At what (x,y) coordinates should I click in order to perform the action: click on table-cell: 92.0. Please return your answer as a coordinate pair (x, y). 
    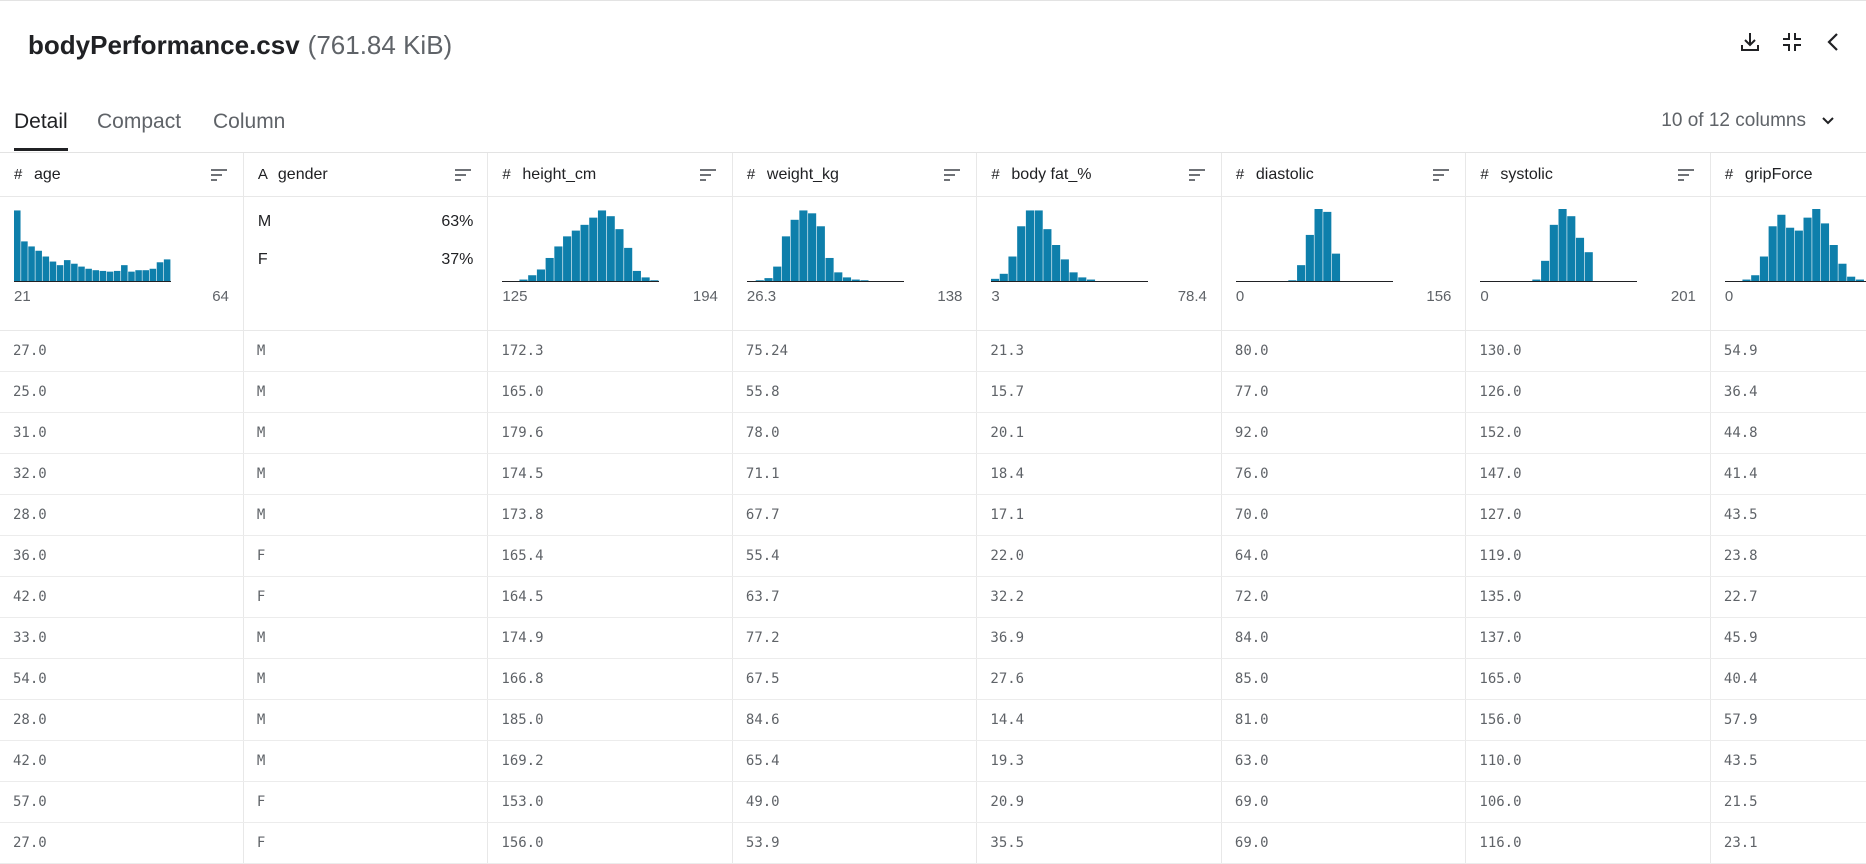
    Looking at the image, I should click on (1344, 433).